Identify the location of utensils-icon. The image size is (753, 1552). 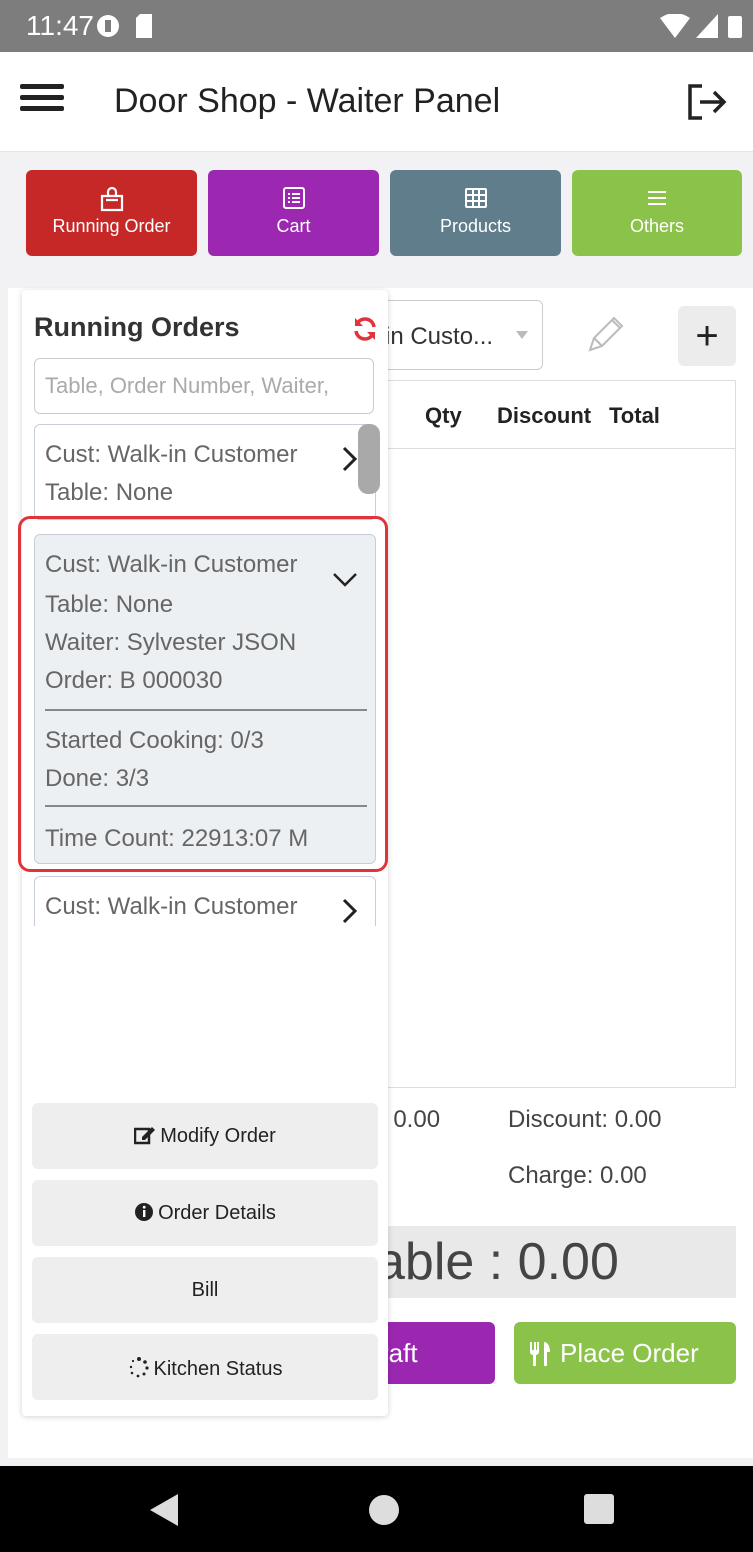
(540, 1354).